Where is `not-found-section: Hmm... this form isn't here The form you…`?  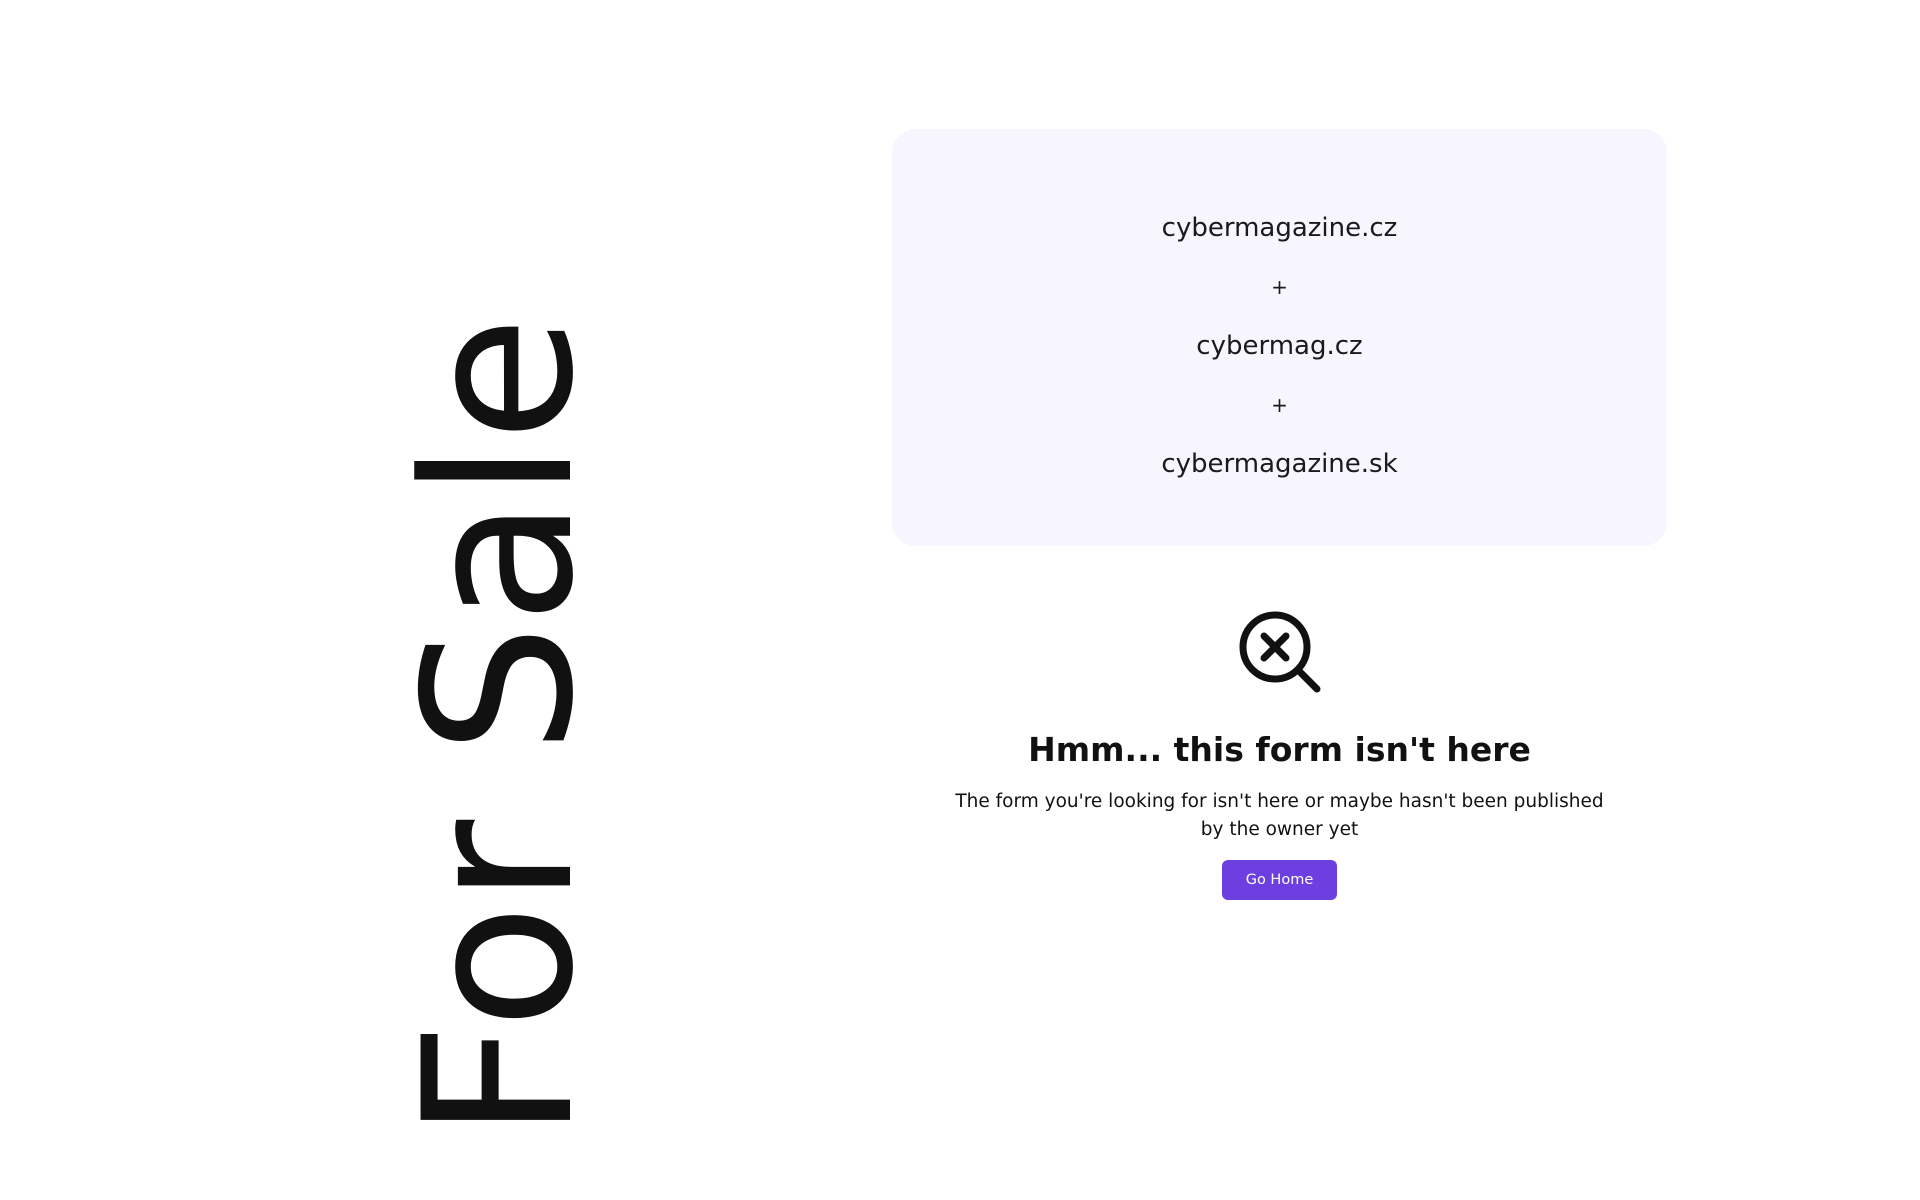 not-found-section: Hmm... this form isn't here The form you… is located at coordinates (1279, 755).